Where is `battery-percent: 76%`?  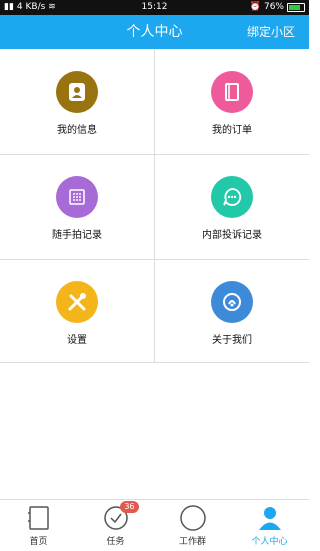
battery-percent: 76% is located at coordinates (273, 7).